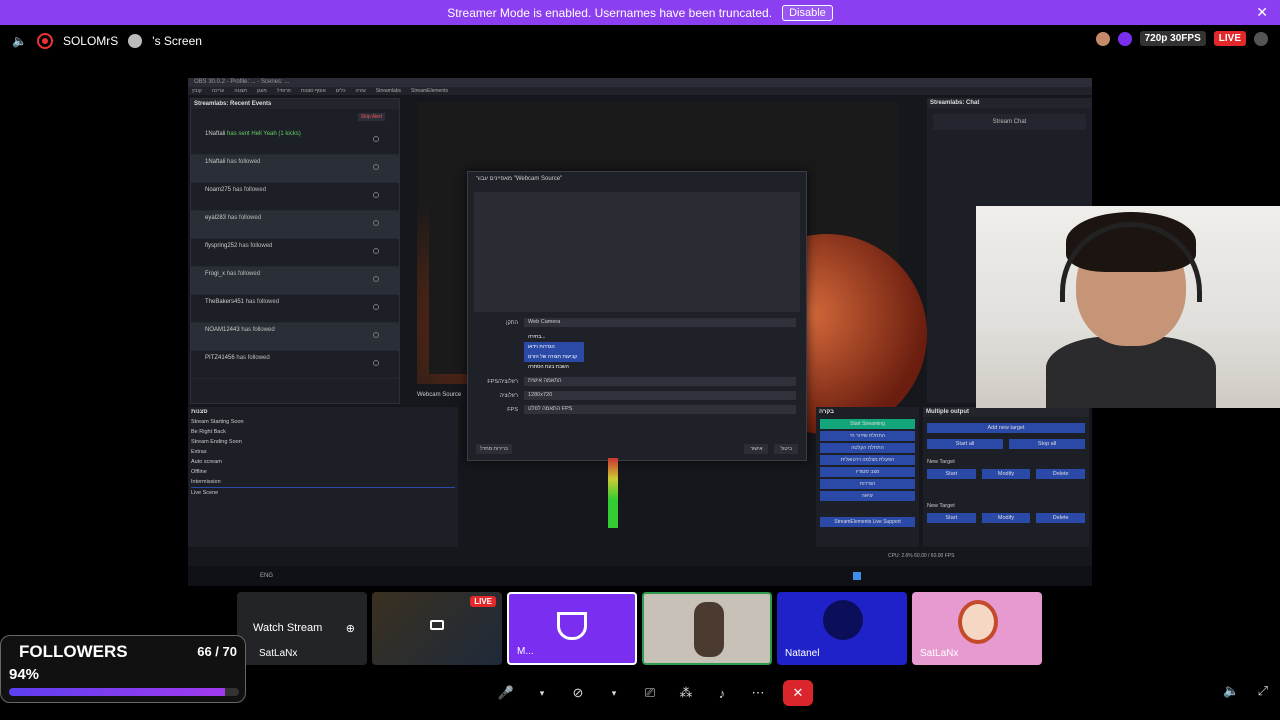  I want to click on camera-off-icon: ⊘, so click(578, 693).